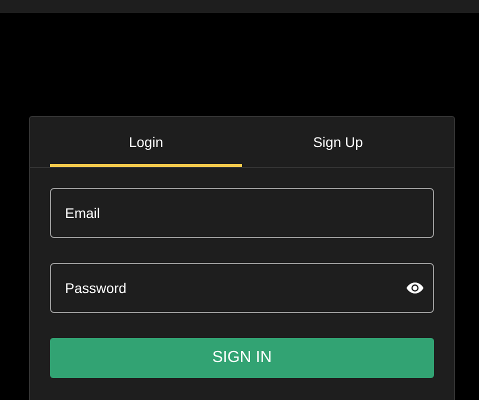  I want to click on tab: Login, so click(146, 142).